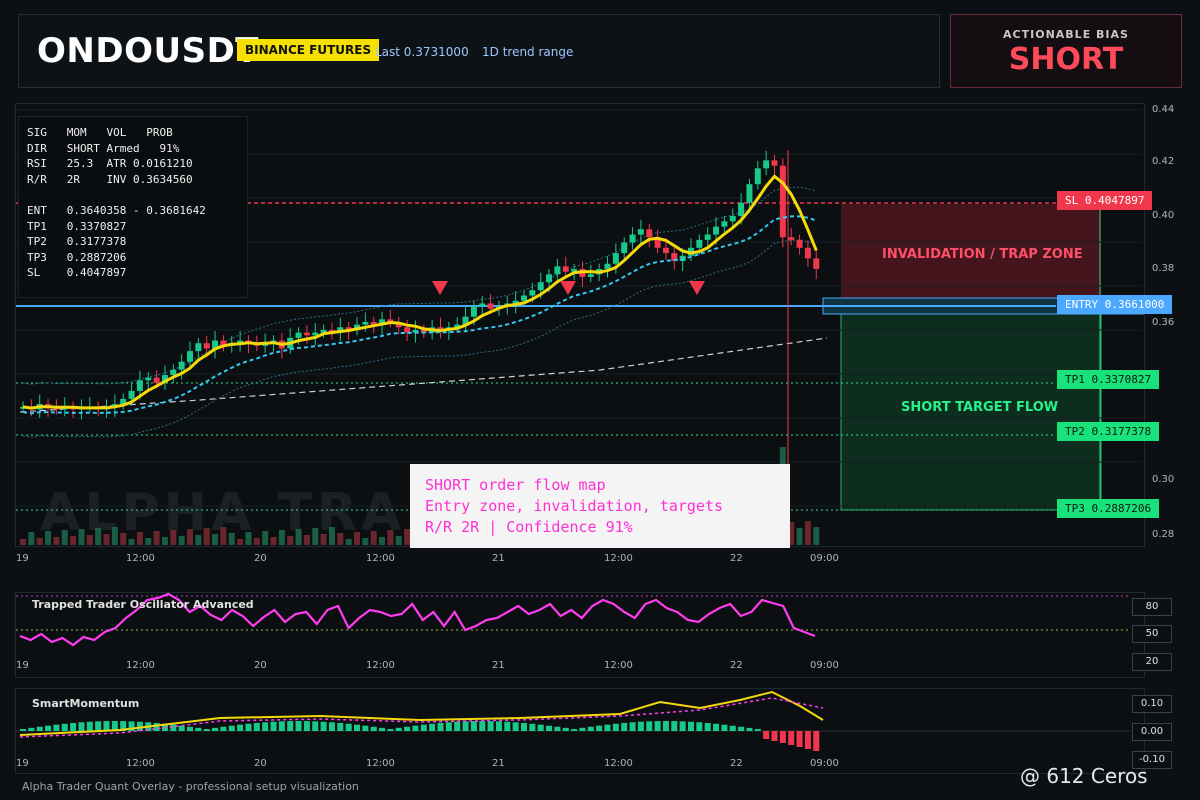  I want to click on x-tick: 19, so click(22, 665).